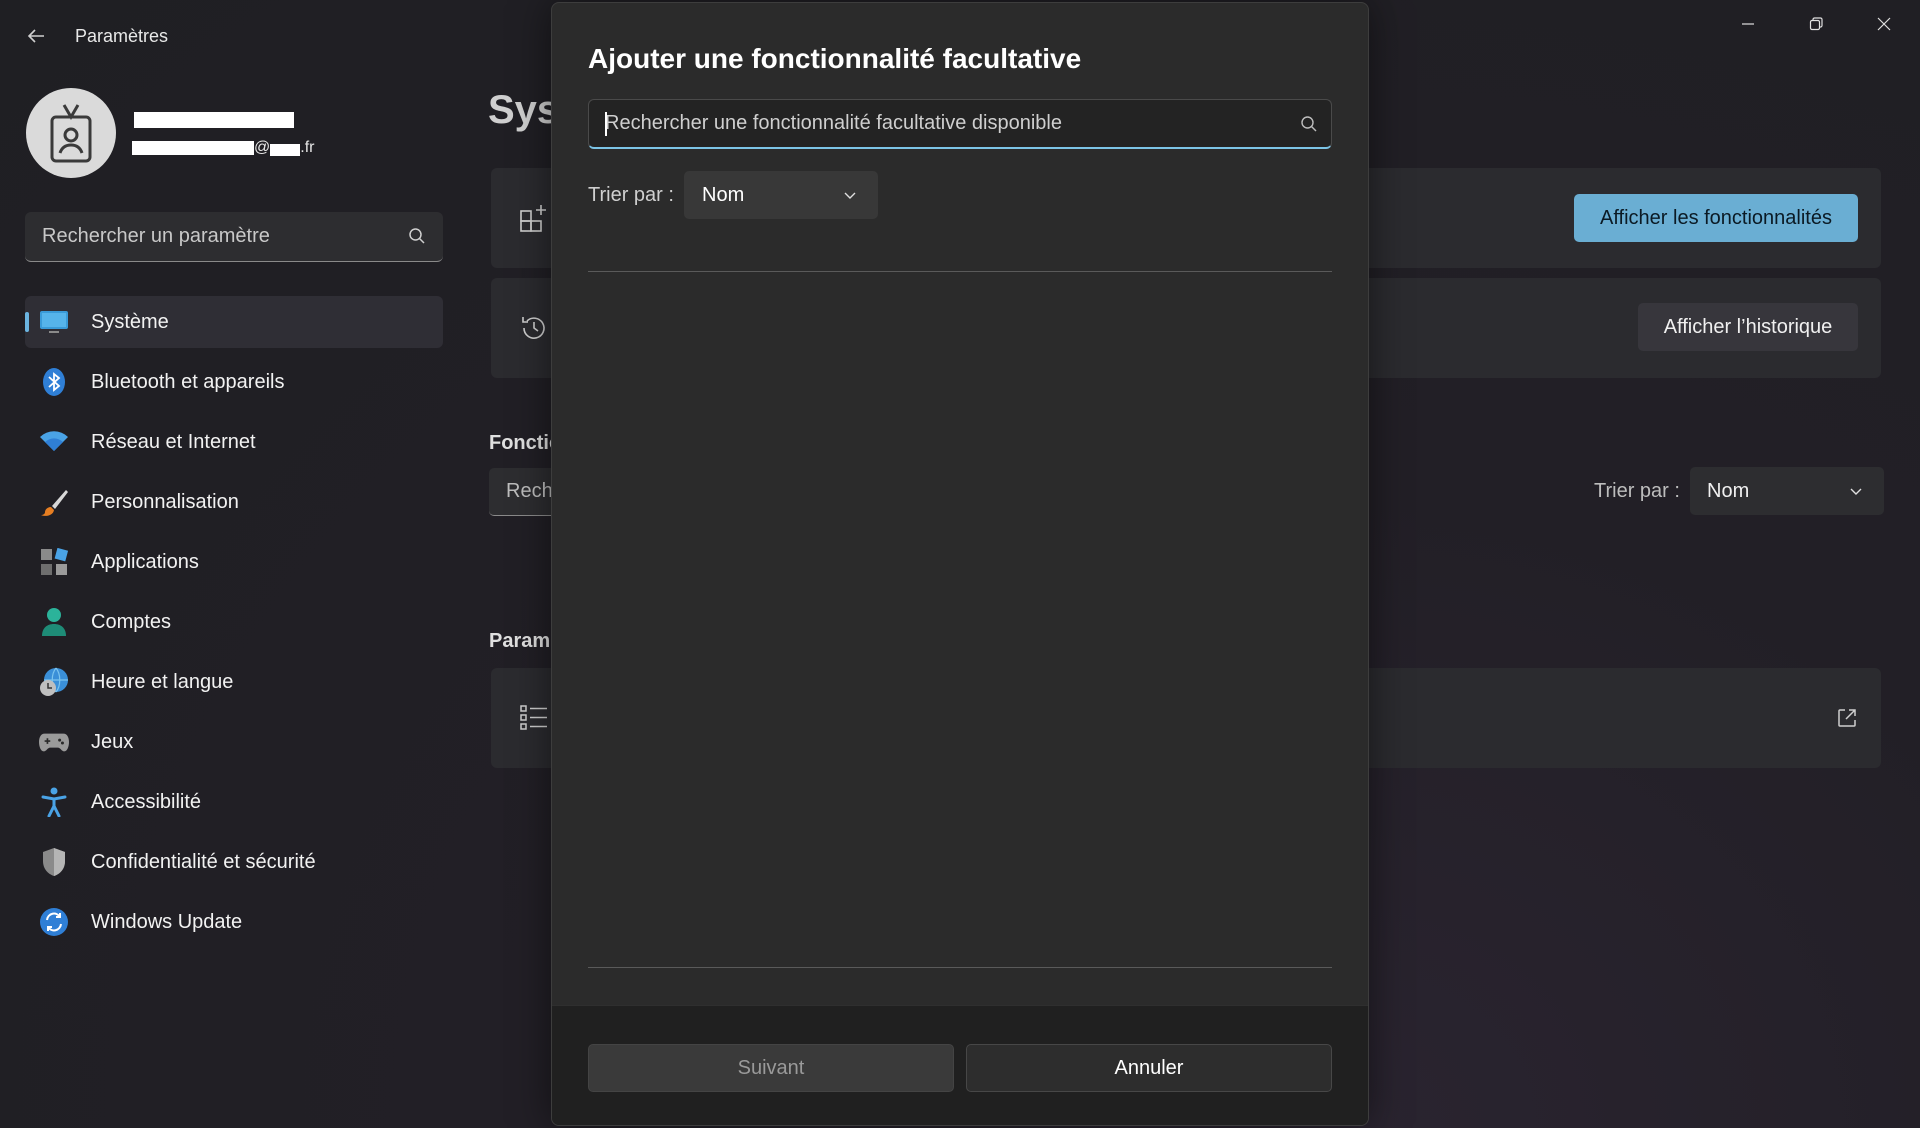 The width and height of the screenshot is (1920, 1128). I want to click on sidebar-item-label: Réseau et Internet, so click(173, 441).